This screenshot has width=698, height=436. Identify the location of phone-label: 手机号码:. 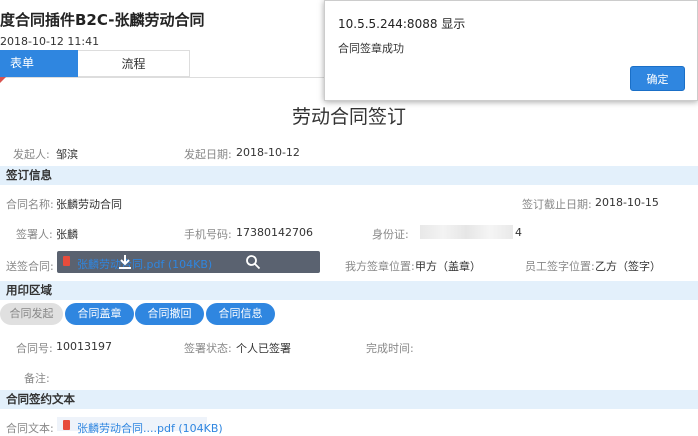
(208, 234).